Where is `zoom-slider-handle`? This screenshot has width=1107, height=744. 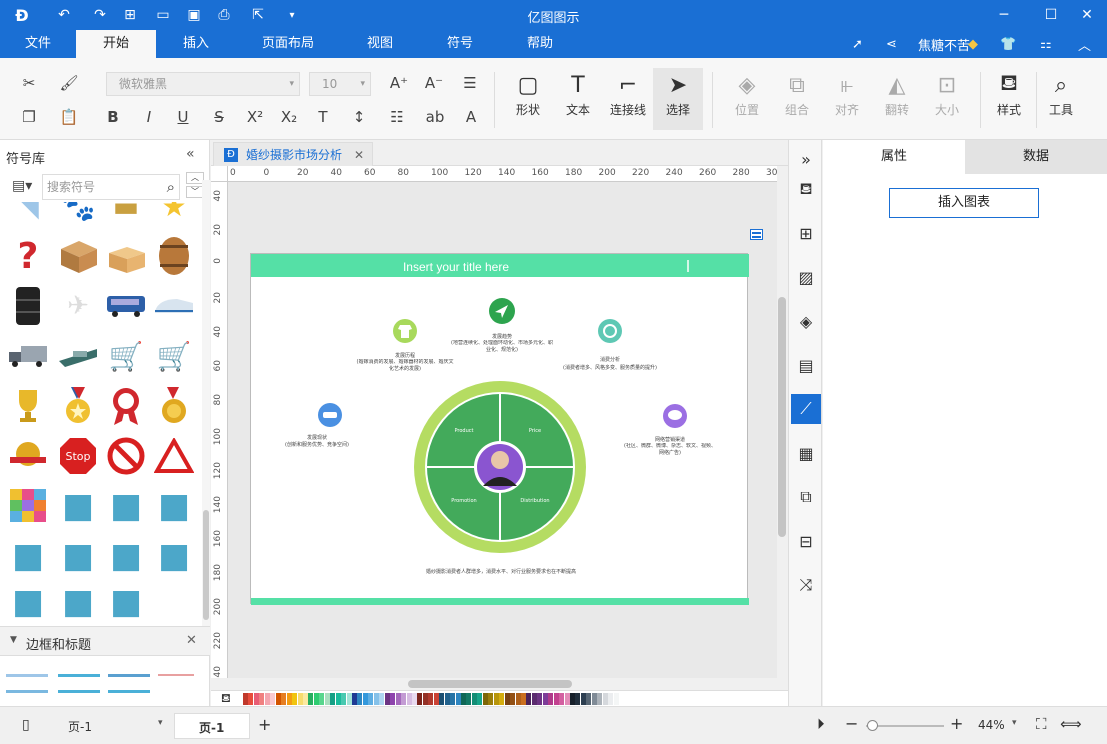 zoom-slider-handle is located at coordinates (872, 725).